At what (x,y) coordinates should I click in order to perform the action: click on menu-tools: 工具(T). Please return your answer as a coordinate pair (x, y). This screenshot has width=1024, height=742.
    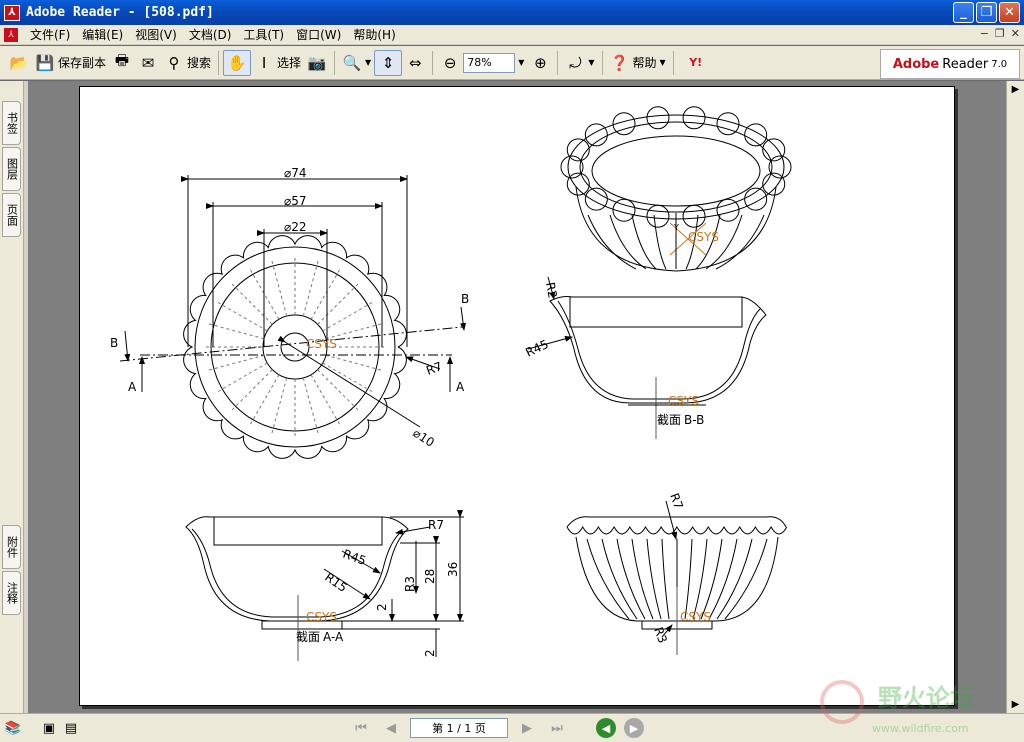
    Looking at the image, I should click on (263, 34).